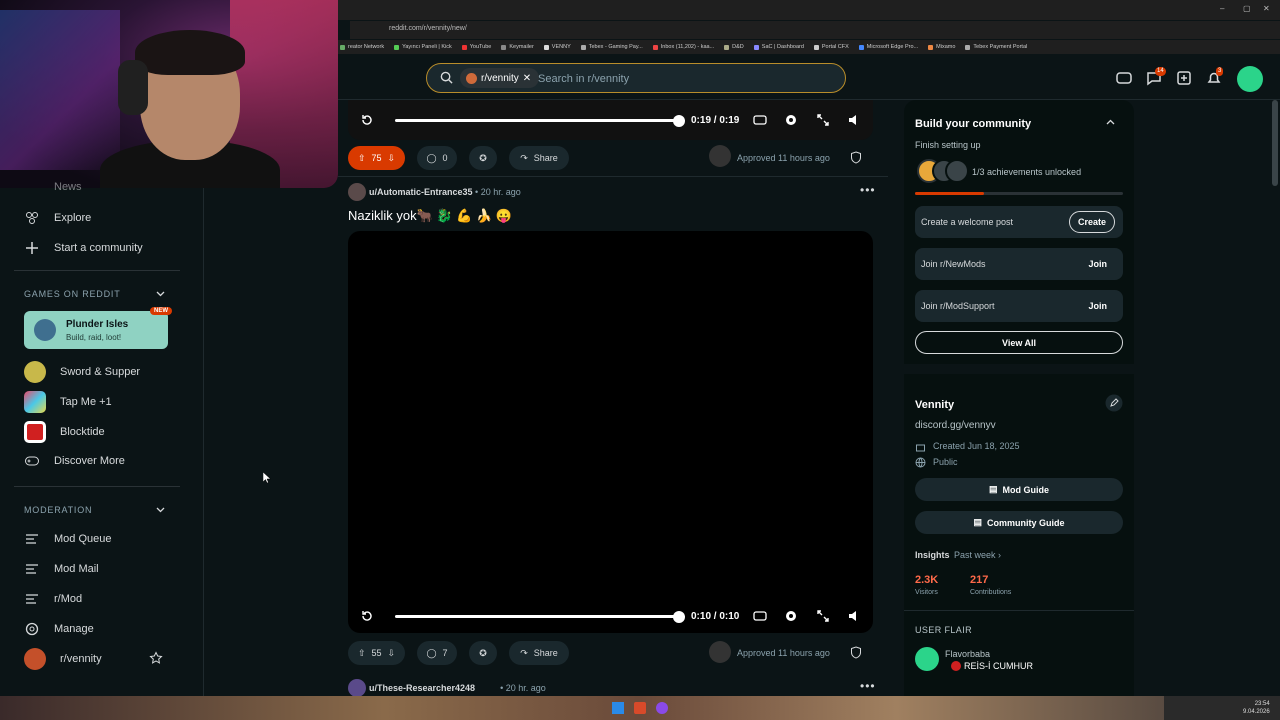 The width and height of the screenshot is (1280, 720). Describe the element at coordinates (1250, 79) in the screenshot. I see `user-avatar` at that location.